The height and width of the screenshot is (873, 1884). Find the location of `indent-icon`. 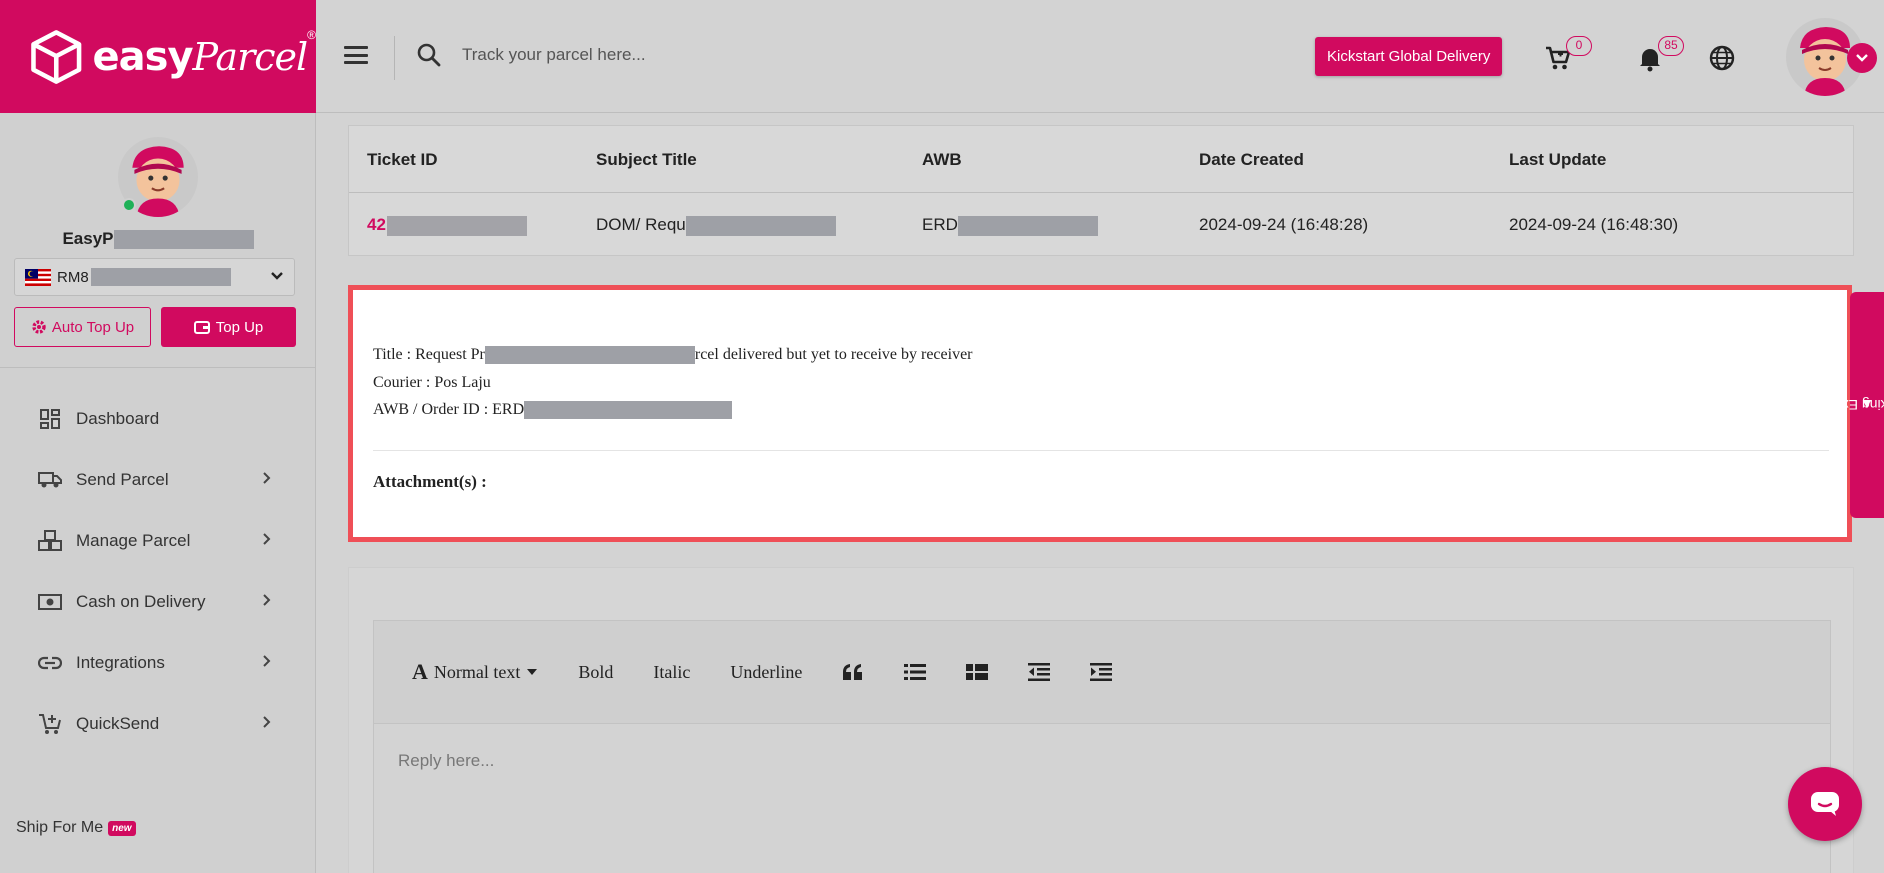

indent-icon is located at coordinates (1101, 672).